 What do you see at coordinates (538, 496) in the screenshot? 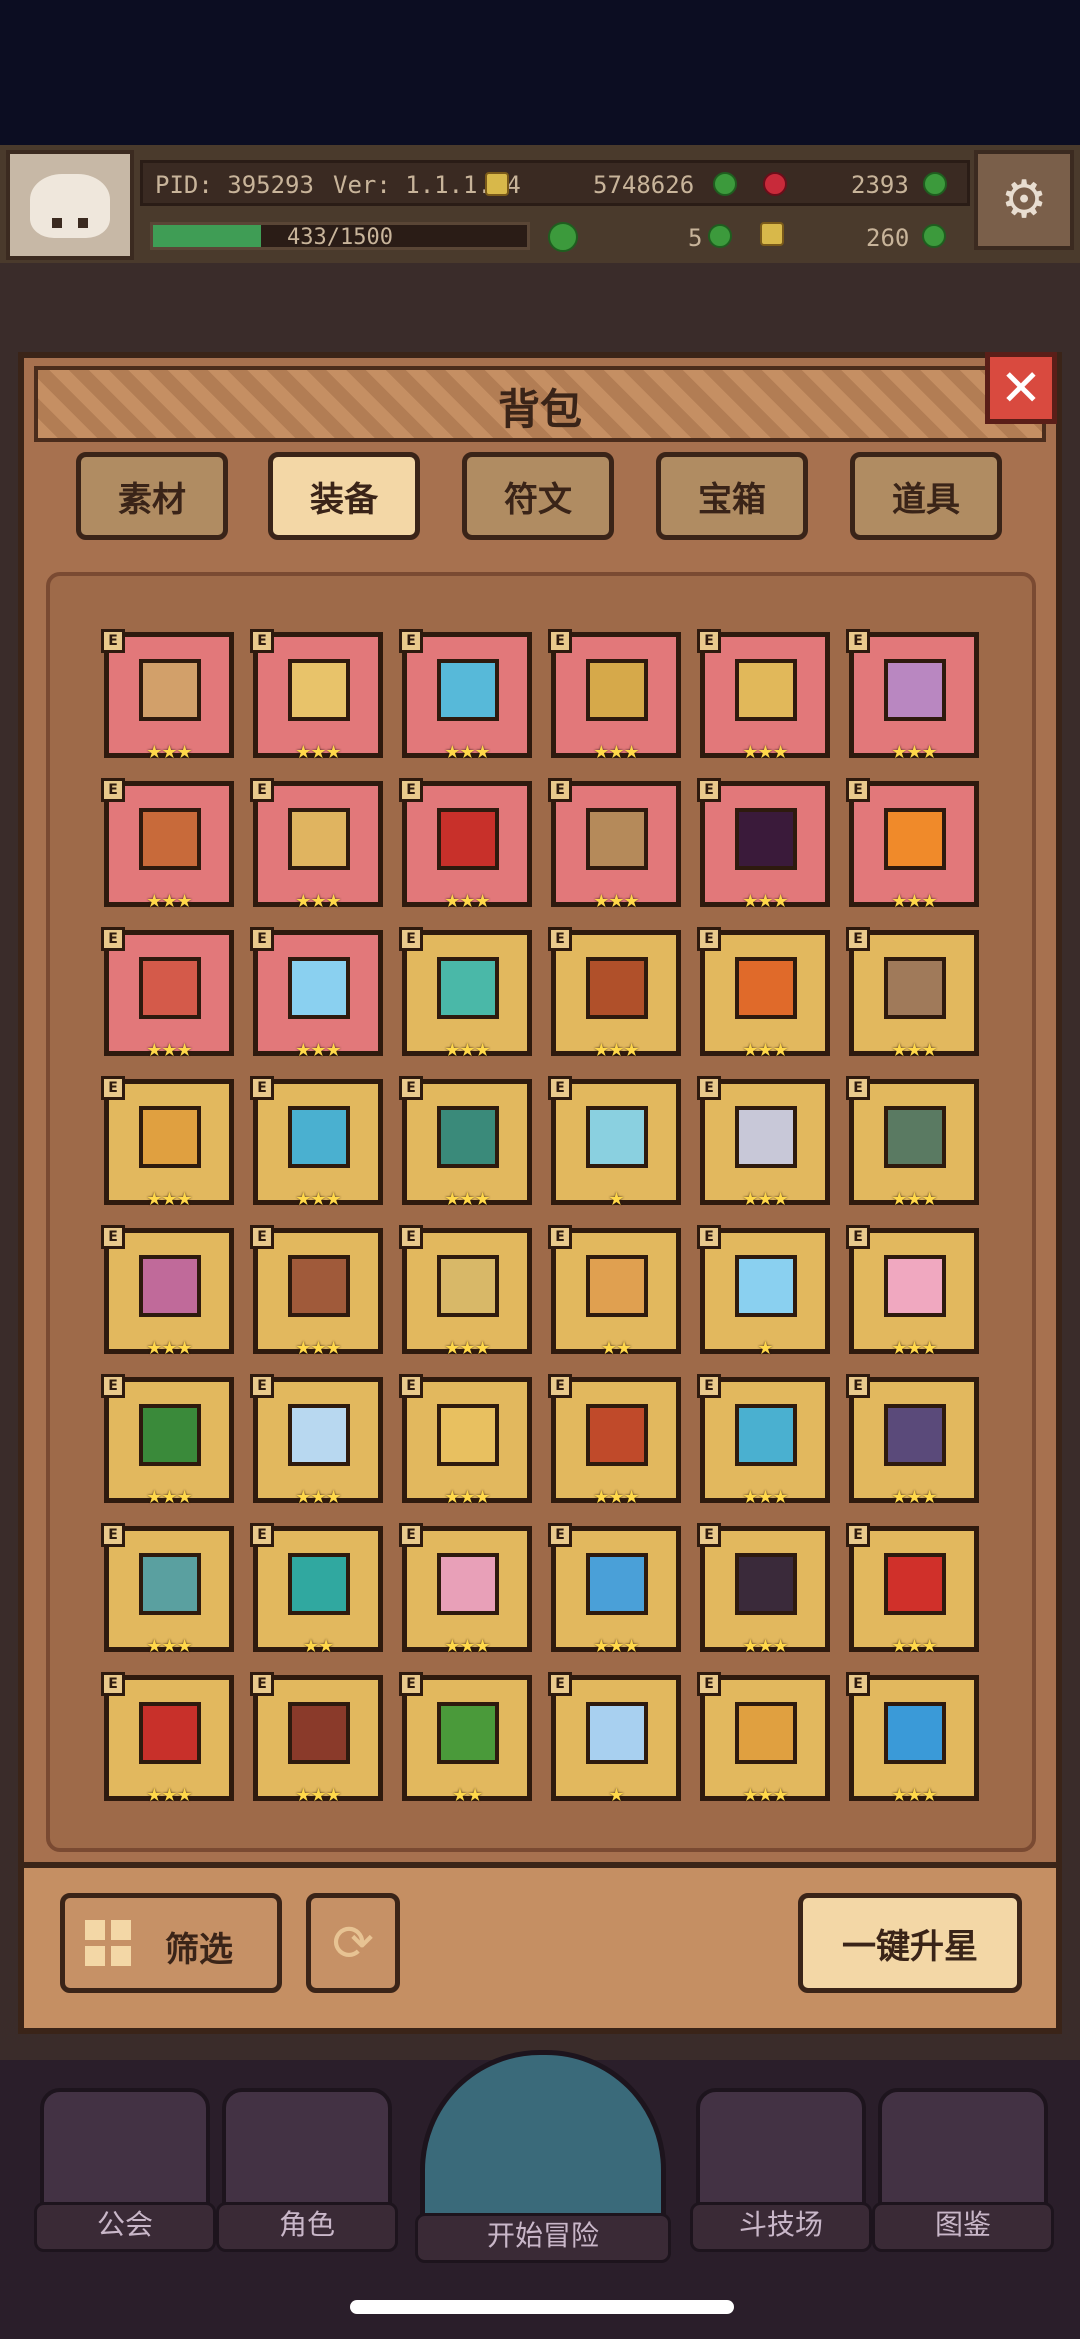
I see `tab-2: 符文` at bounding box center [538, 496].